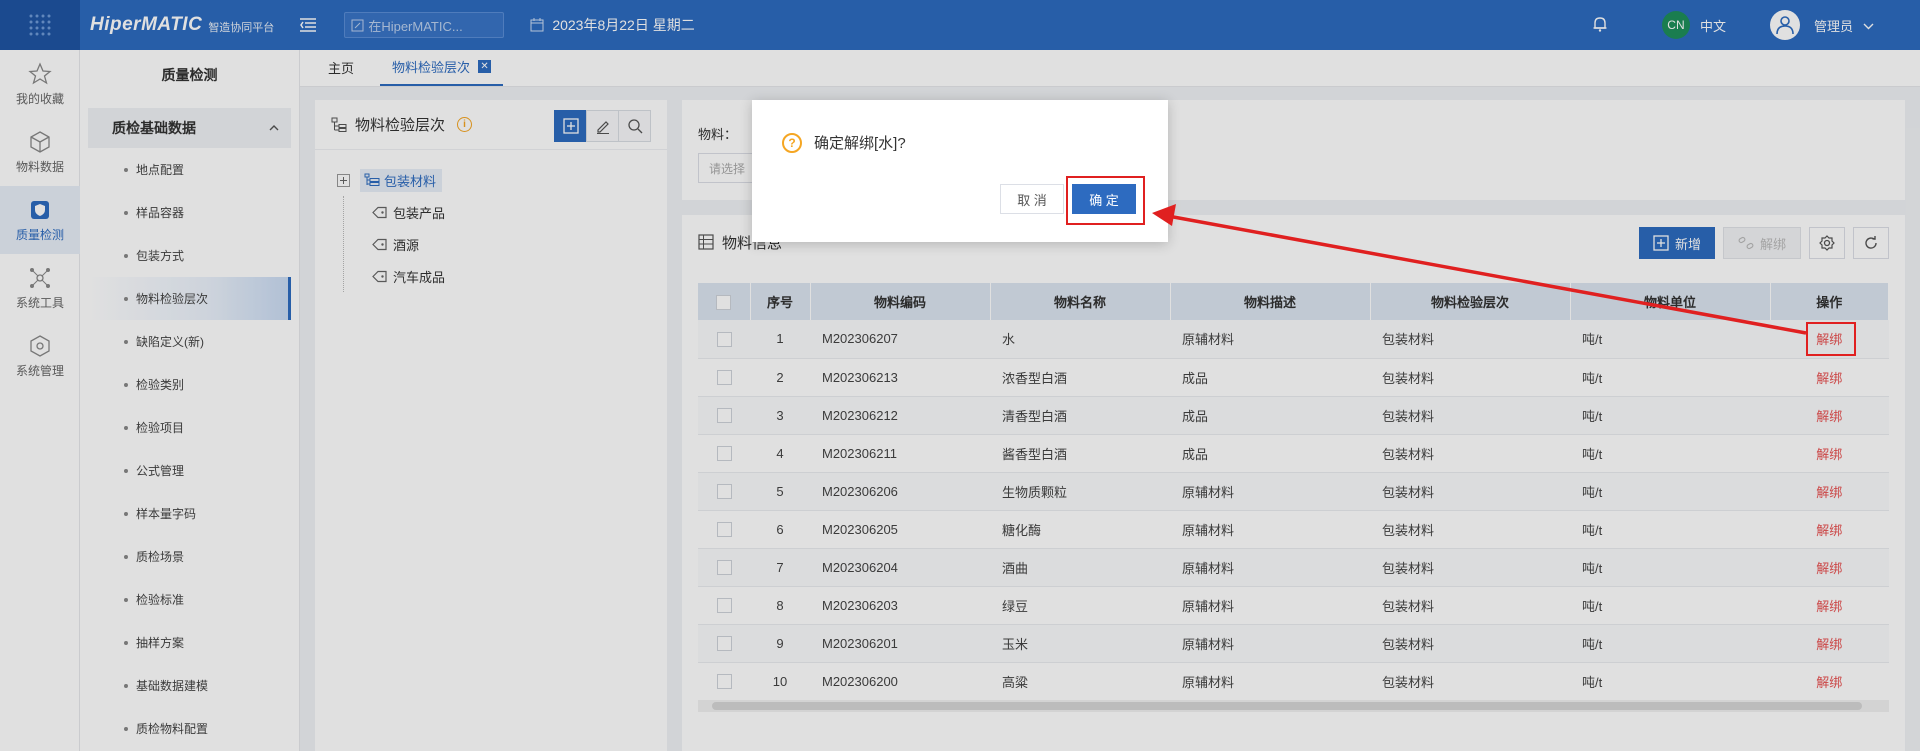 This screenshot has height=751, width=1920. I want to click on cancel-button: 取 消, so click(1032, 199).